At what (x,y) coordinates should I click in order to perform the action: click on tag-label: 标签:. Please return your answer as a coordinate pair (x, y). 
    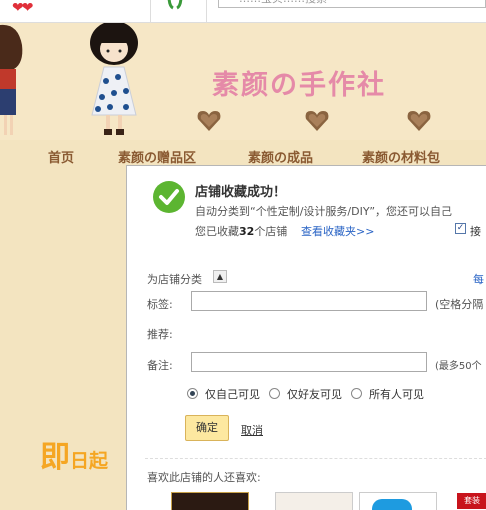
    Looking at the image, I should click on (160, 304).